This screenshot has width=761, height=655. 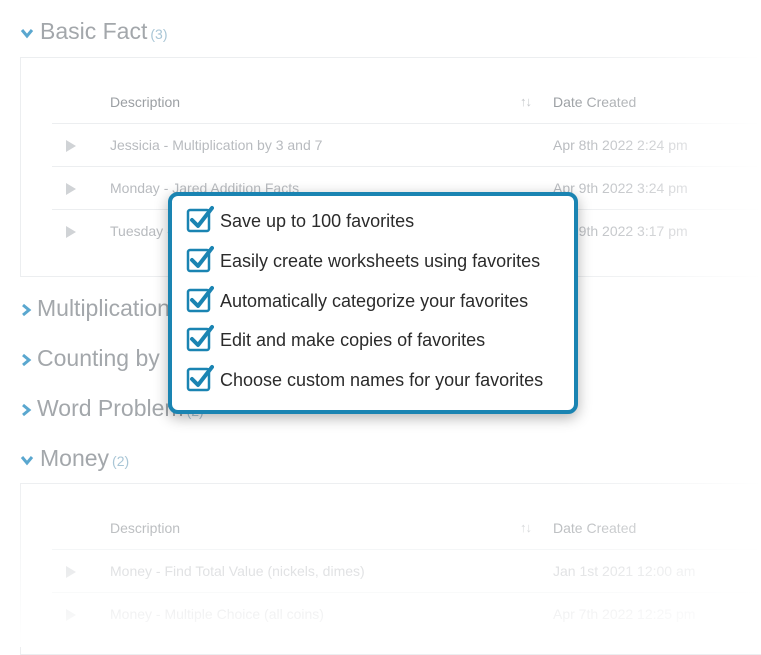 I want to click on feature-item: Edit and make copies of favorites, so click(x=336, y=339).